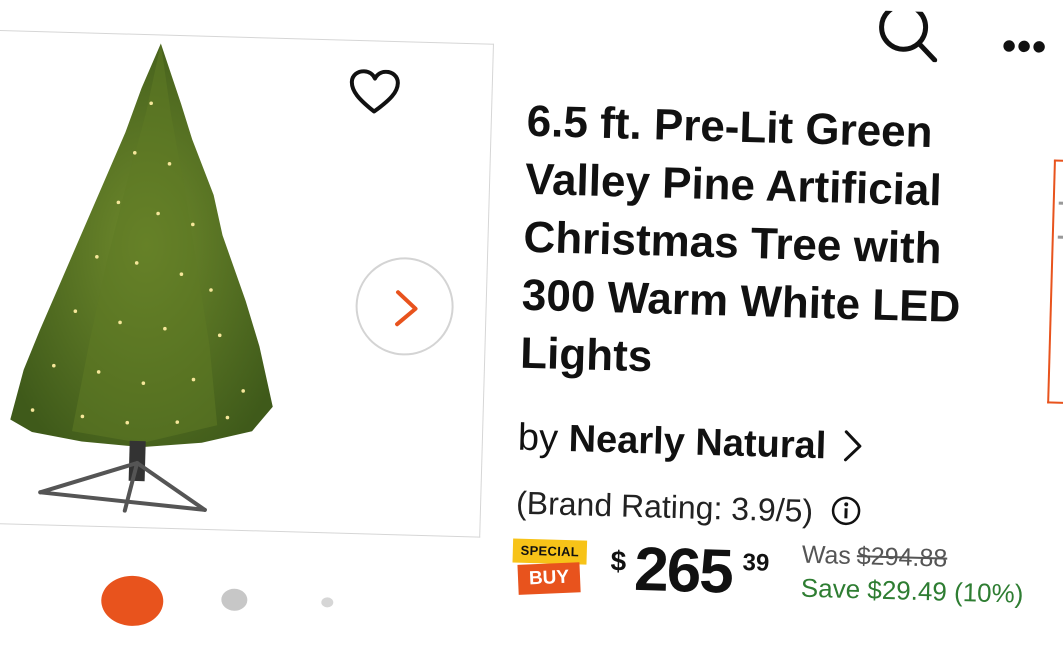 Image resolution: width=1063 pixels, height=653 pixels. What do you see at coordinates (1024, 46) in the screenshot?
I see `more-options-icon: •••` at bounding box center [1024, 46].